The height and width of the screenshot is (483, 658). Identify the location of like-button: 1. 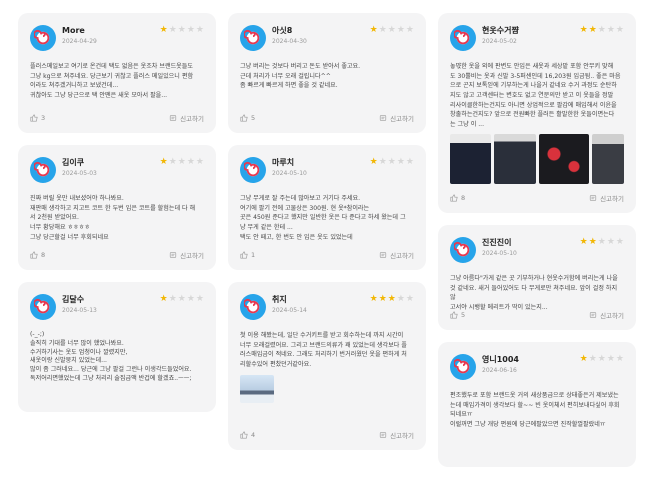
(247, 255).